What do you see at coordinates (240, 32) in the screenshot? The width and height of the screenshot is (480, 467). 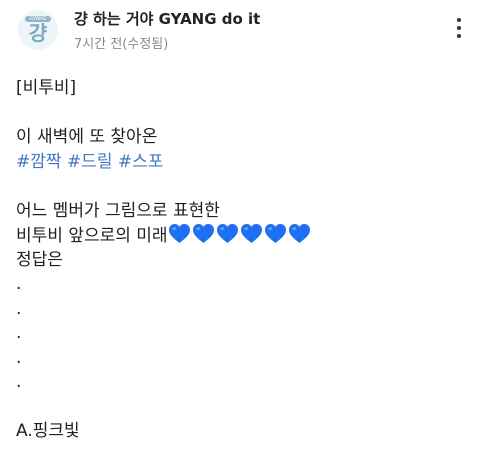 I see `post-header: GYANG 걍 걍 하는 거야 GYANG do it 7시간 전(수정됨)` at bounding box center [240, 32].